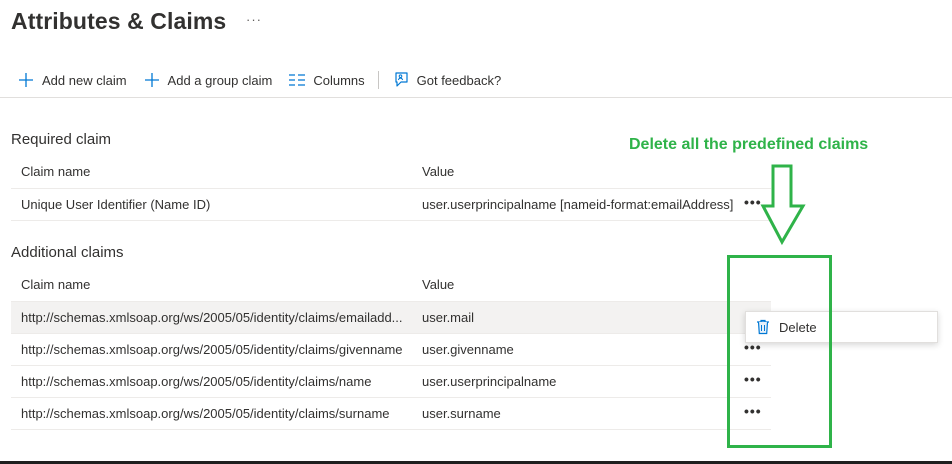 The width and height of the screenshot is (952, 464). Describe the element at coordinates (84, 80) in the screenshot. I see `add-new-claim-label: Add new claim` at that location.